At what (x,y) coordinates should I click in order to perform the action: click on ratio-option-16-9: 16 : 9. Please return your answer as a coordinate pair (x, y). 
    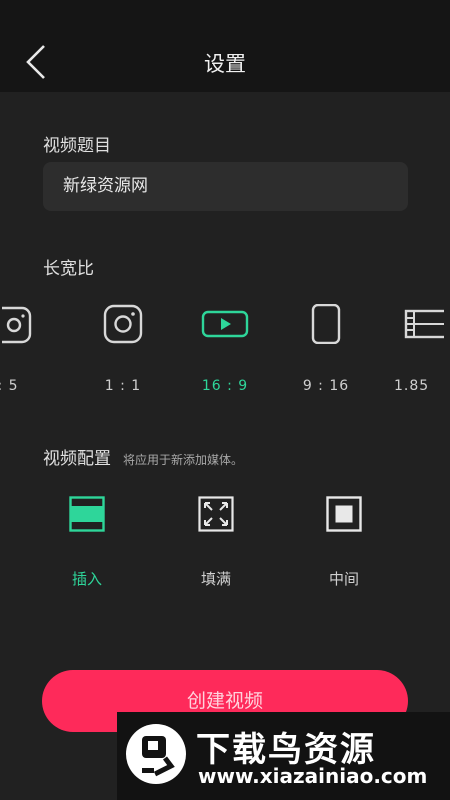
    Looking at the image, I should click on (225, 350).